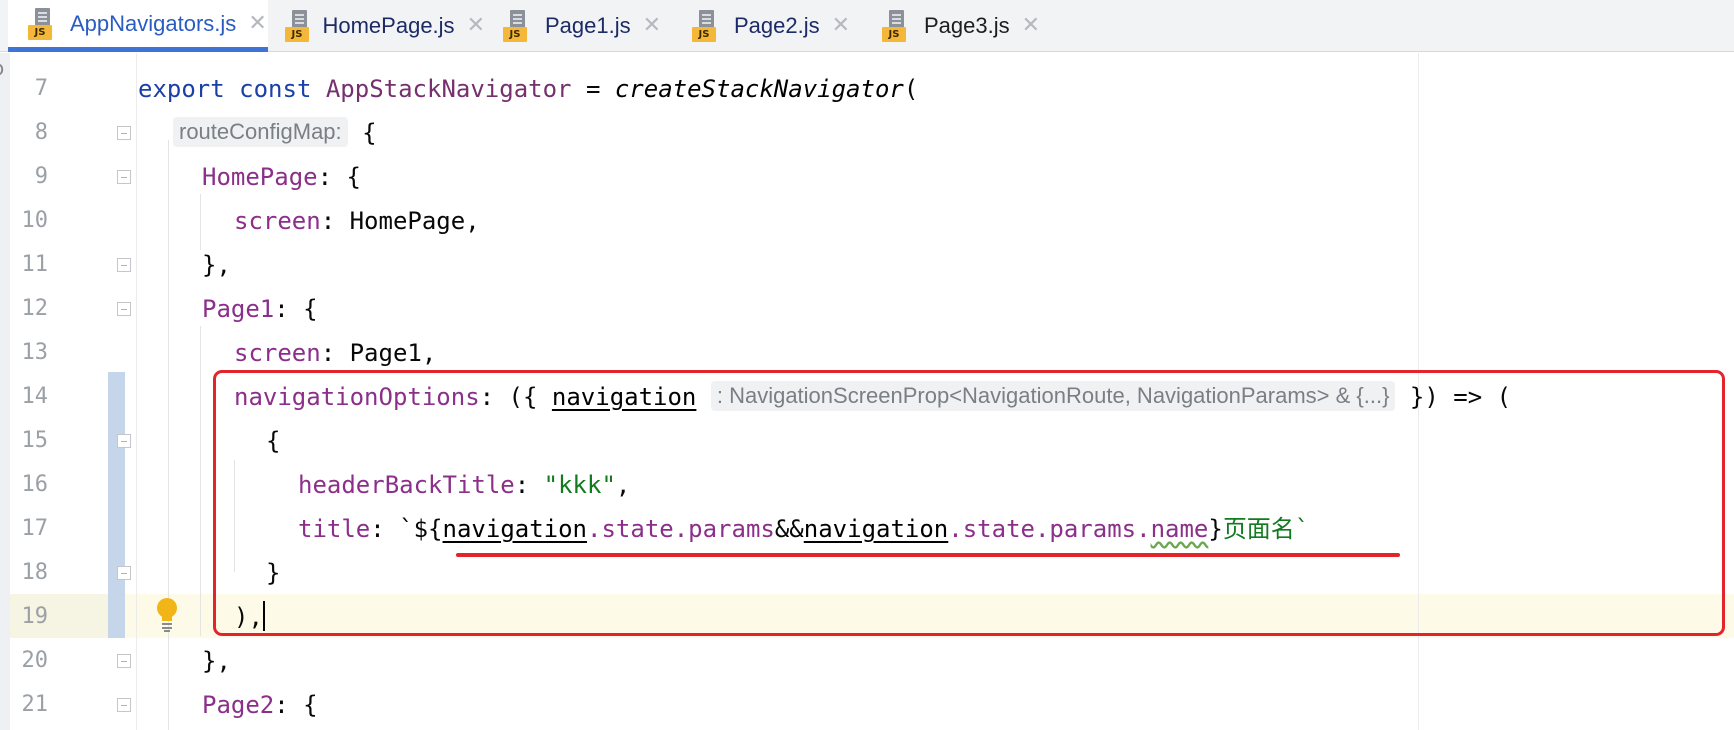  I want to click on code-line: HomePage: {, so click(281, 177).